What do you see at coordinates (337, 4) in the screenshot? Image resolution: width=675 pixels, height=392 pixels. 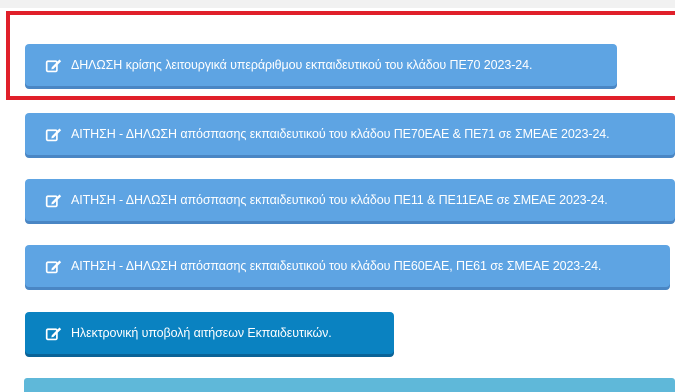 I see `top-strip` at bounding box center [337, 4].